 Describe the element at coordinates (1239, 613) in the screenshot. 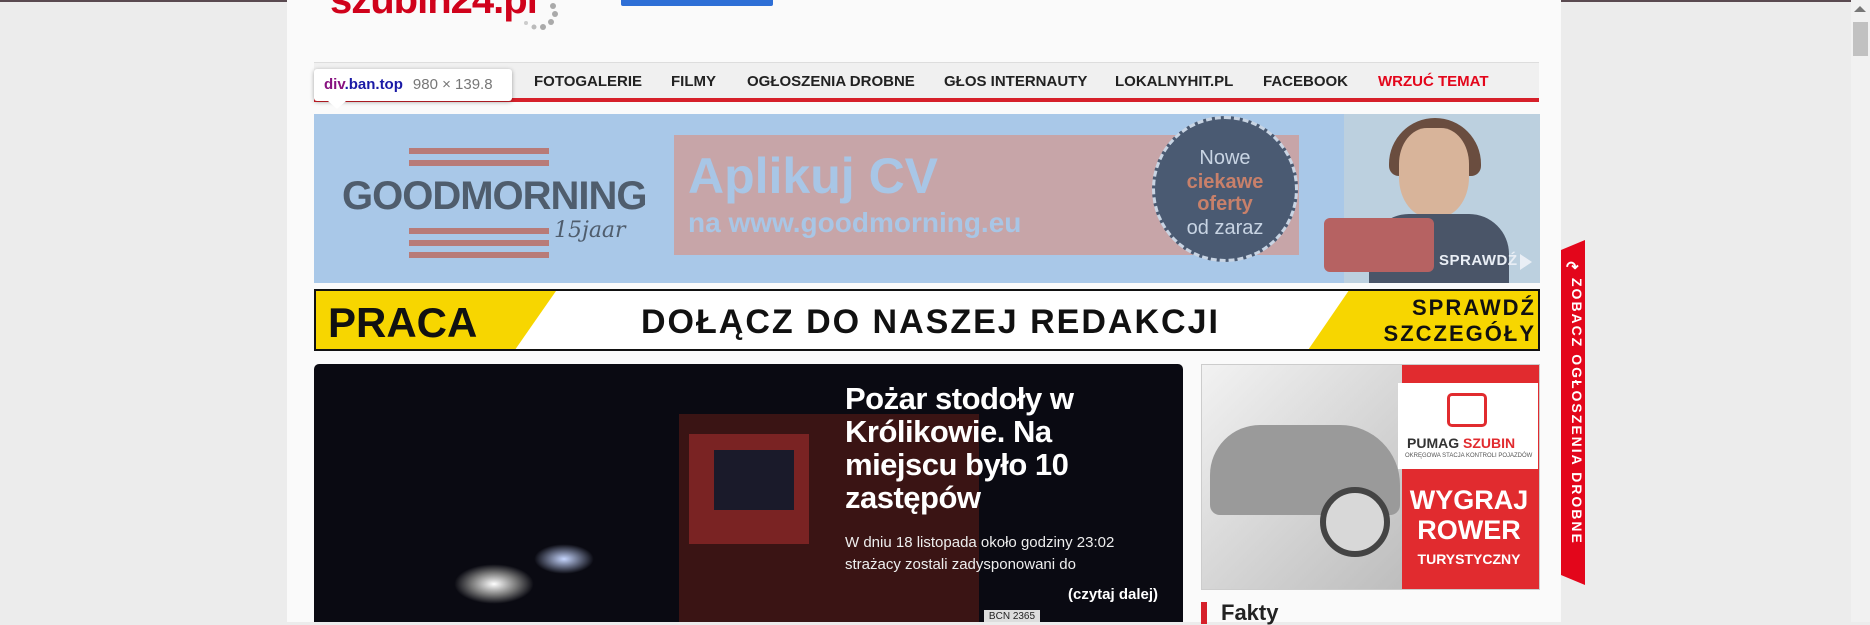

I see `section-heading-fakty: Fakty` at that location.